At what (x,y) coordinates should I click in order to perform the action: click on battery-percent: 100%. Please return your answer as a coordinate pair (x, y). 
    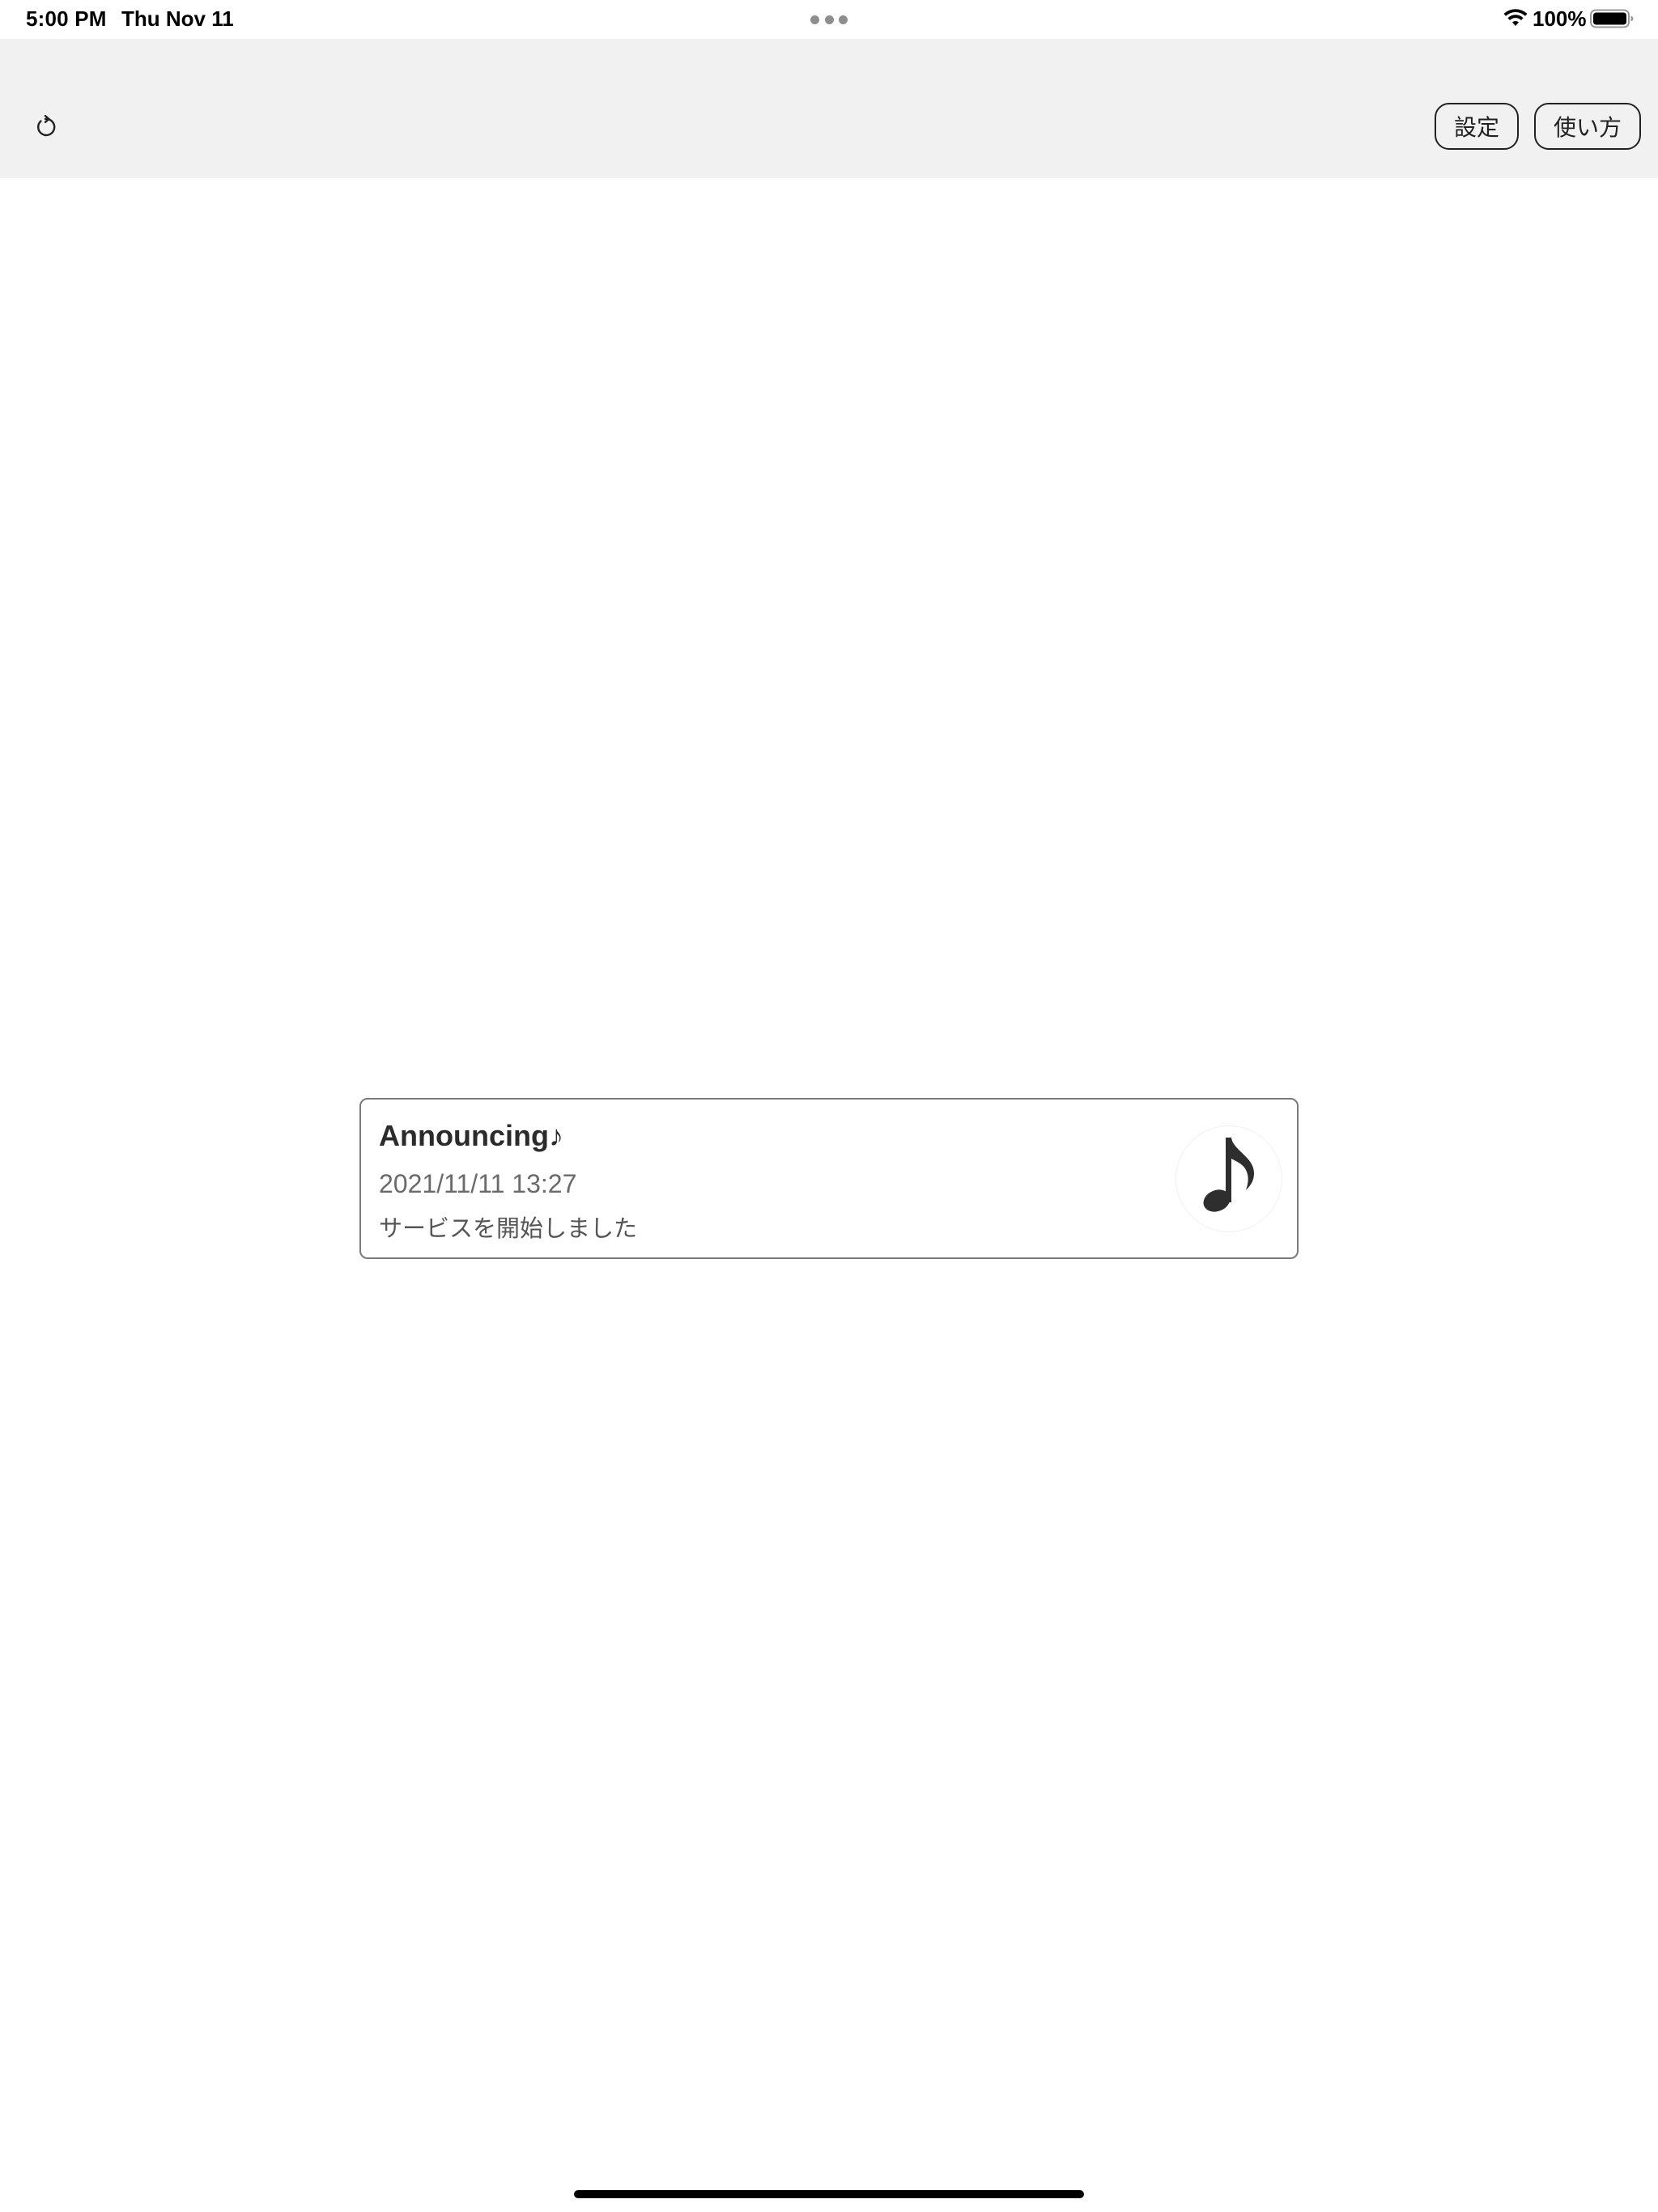
    Looking at the image, I should click on (1560, 19).